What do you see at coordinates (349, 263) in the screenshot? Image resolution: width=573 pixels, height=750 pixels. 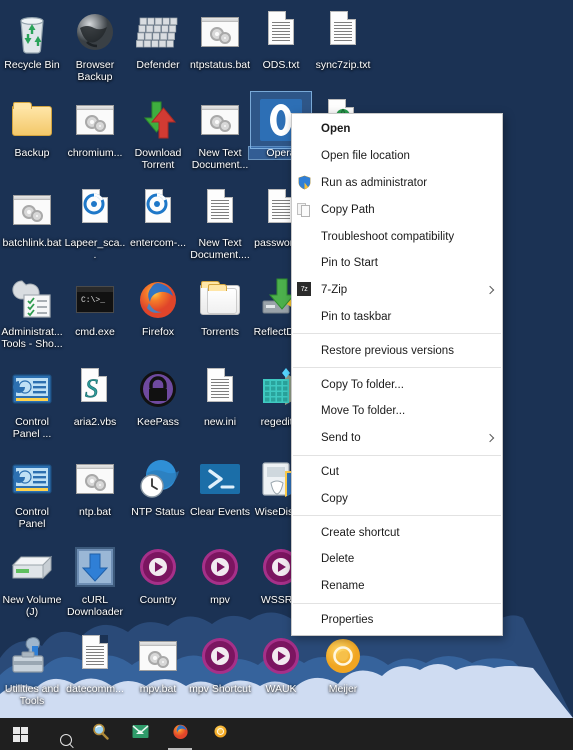 I see `context-menu-item-label: Pin to Start` at bounding box center [349, 263].